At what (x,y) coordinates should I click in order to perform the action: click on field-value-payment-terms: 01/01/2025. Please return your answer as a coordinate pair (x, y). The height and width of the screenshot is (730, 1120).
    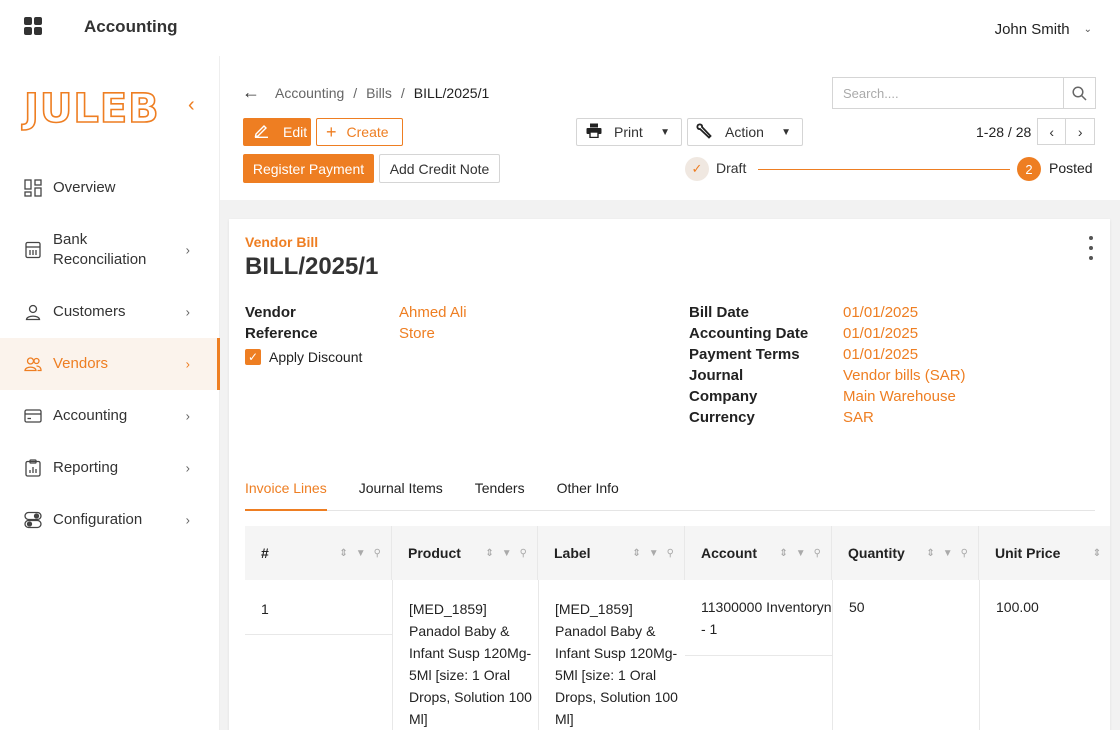
    Looking at the image, I should click on (880, 354).